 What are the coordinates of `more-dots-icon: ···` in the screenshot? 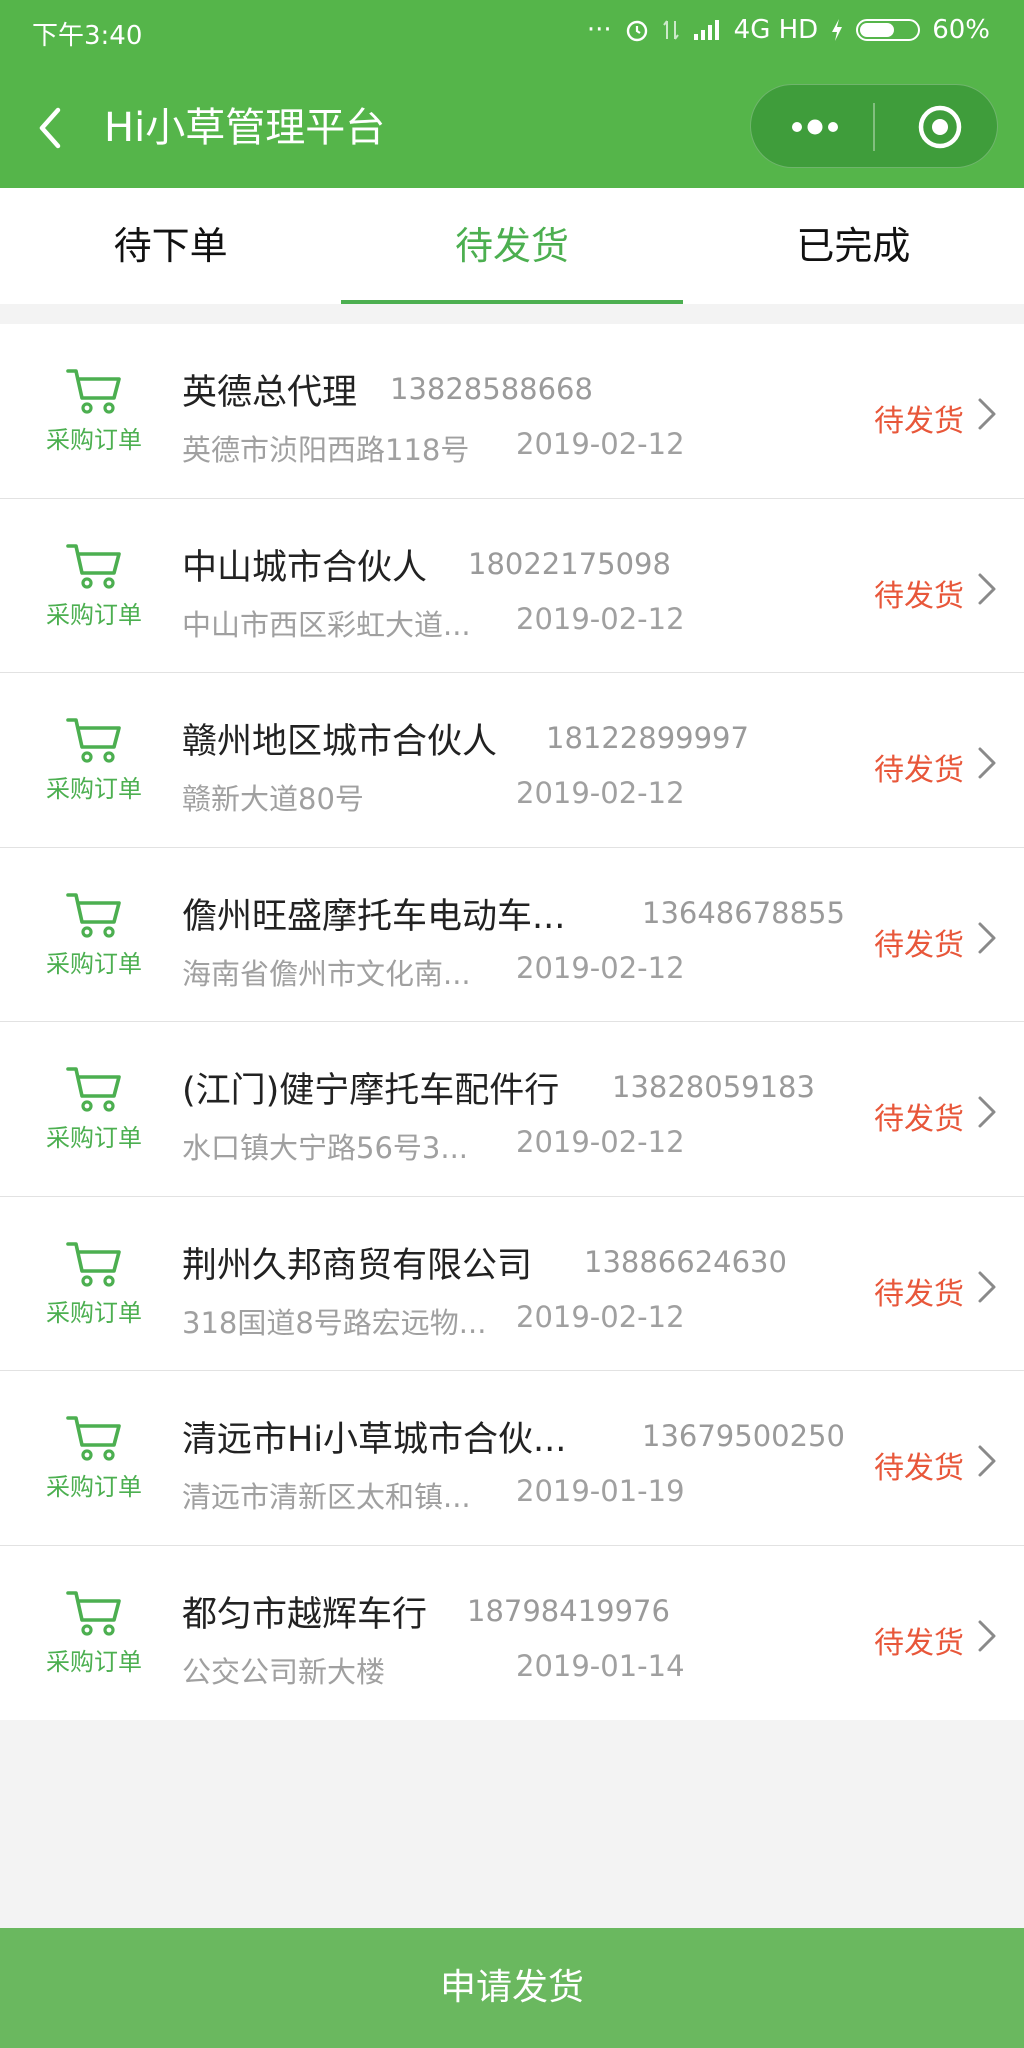 It's located at (599, 30).